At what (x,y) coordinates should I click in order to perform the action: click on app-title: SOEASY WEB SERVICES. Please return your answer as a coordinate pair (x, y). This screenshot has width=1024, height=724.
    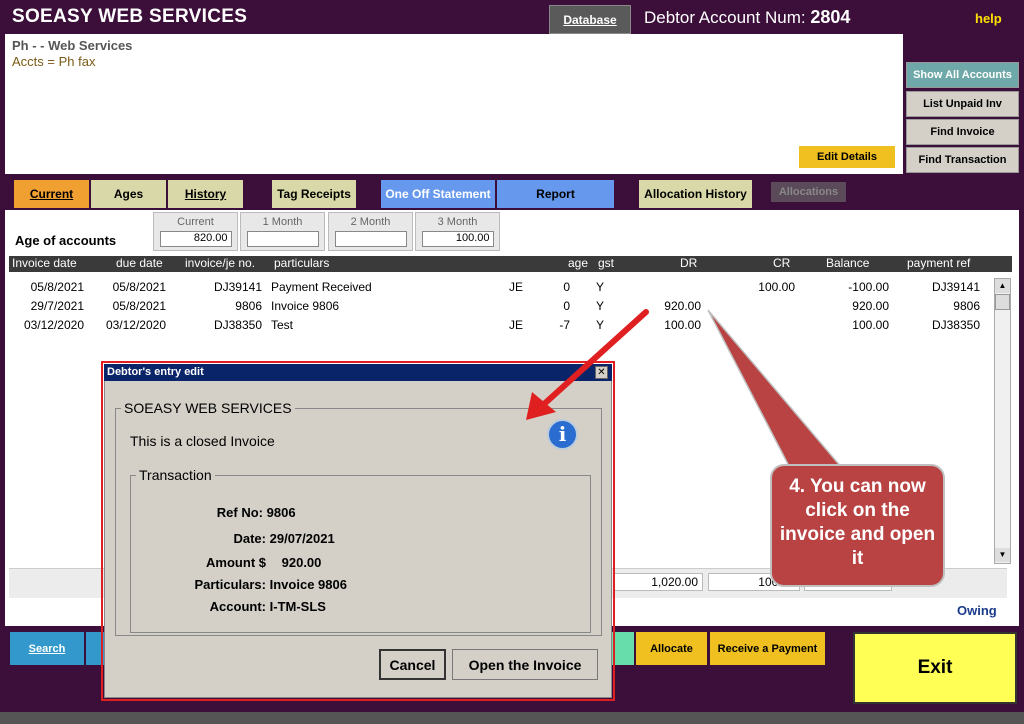
    Looking at the image, I should click on (130, 16).